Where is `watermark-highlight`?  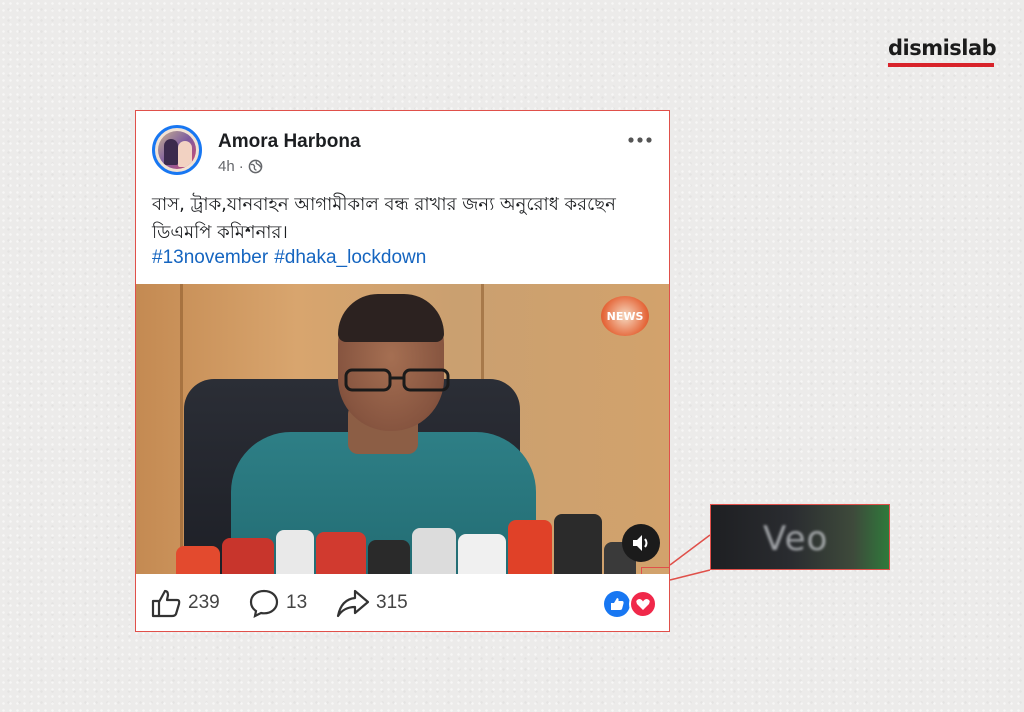 watermark-highlight is located at coordinates (655, 570).